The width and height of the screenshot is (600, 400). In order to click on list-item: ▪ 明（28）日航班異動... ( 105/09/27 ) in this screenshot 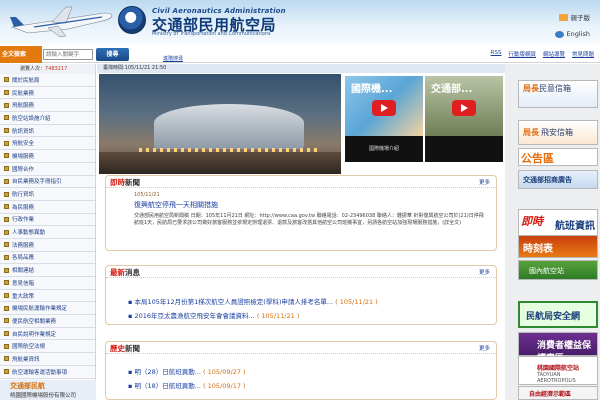, I will do `click(312, 371)`.